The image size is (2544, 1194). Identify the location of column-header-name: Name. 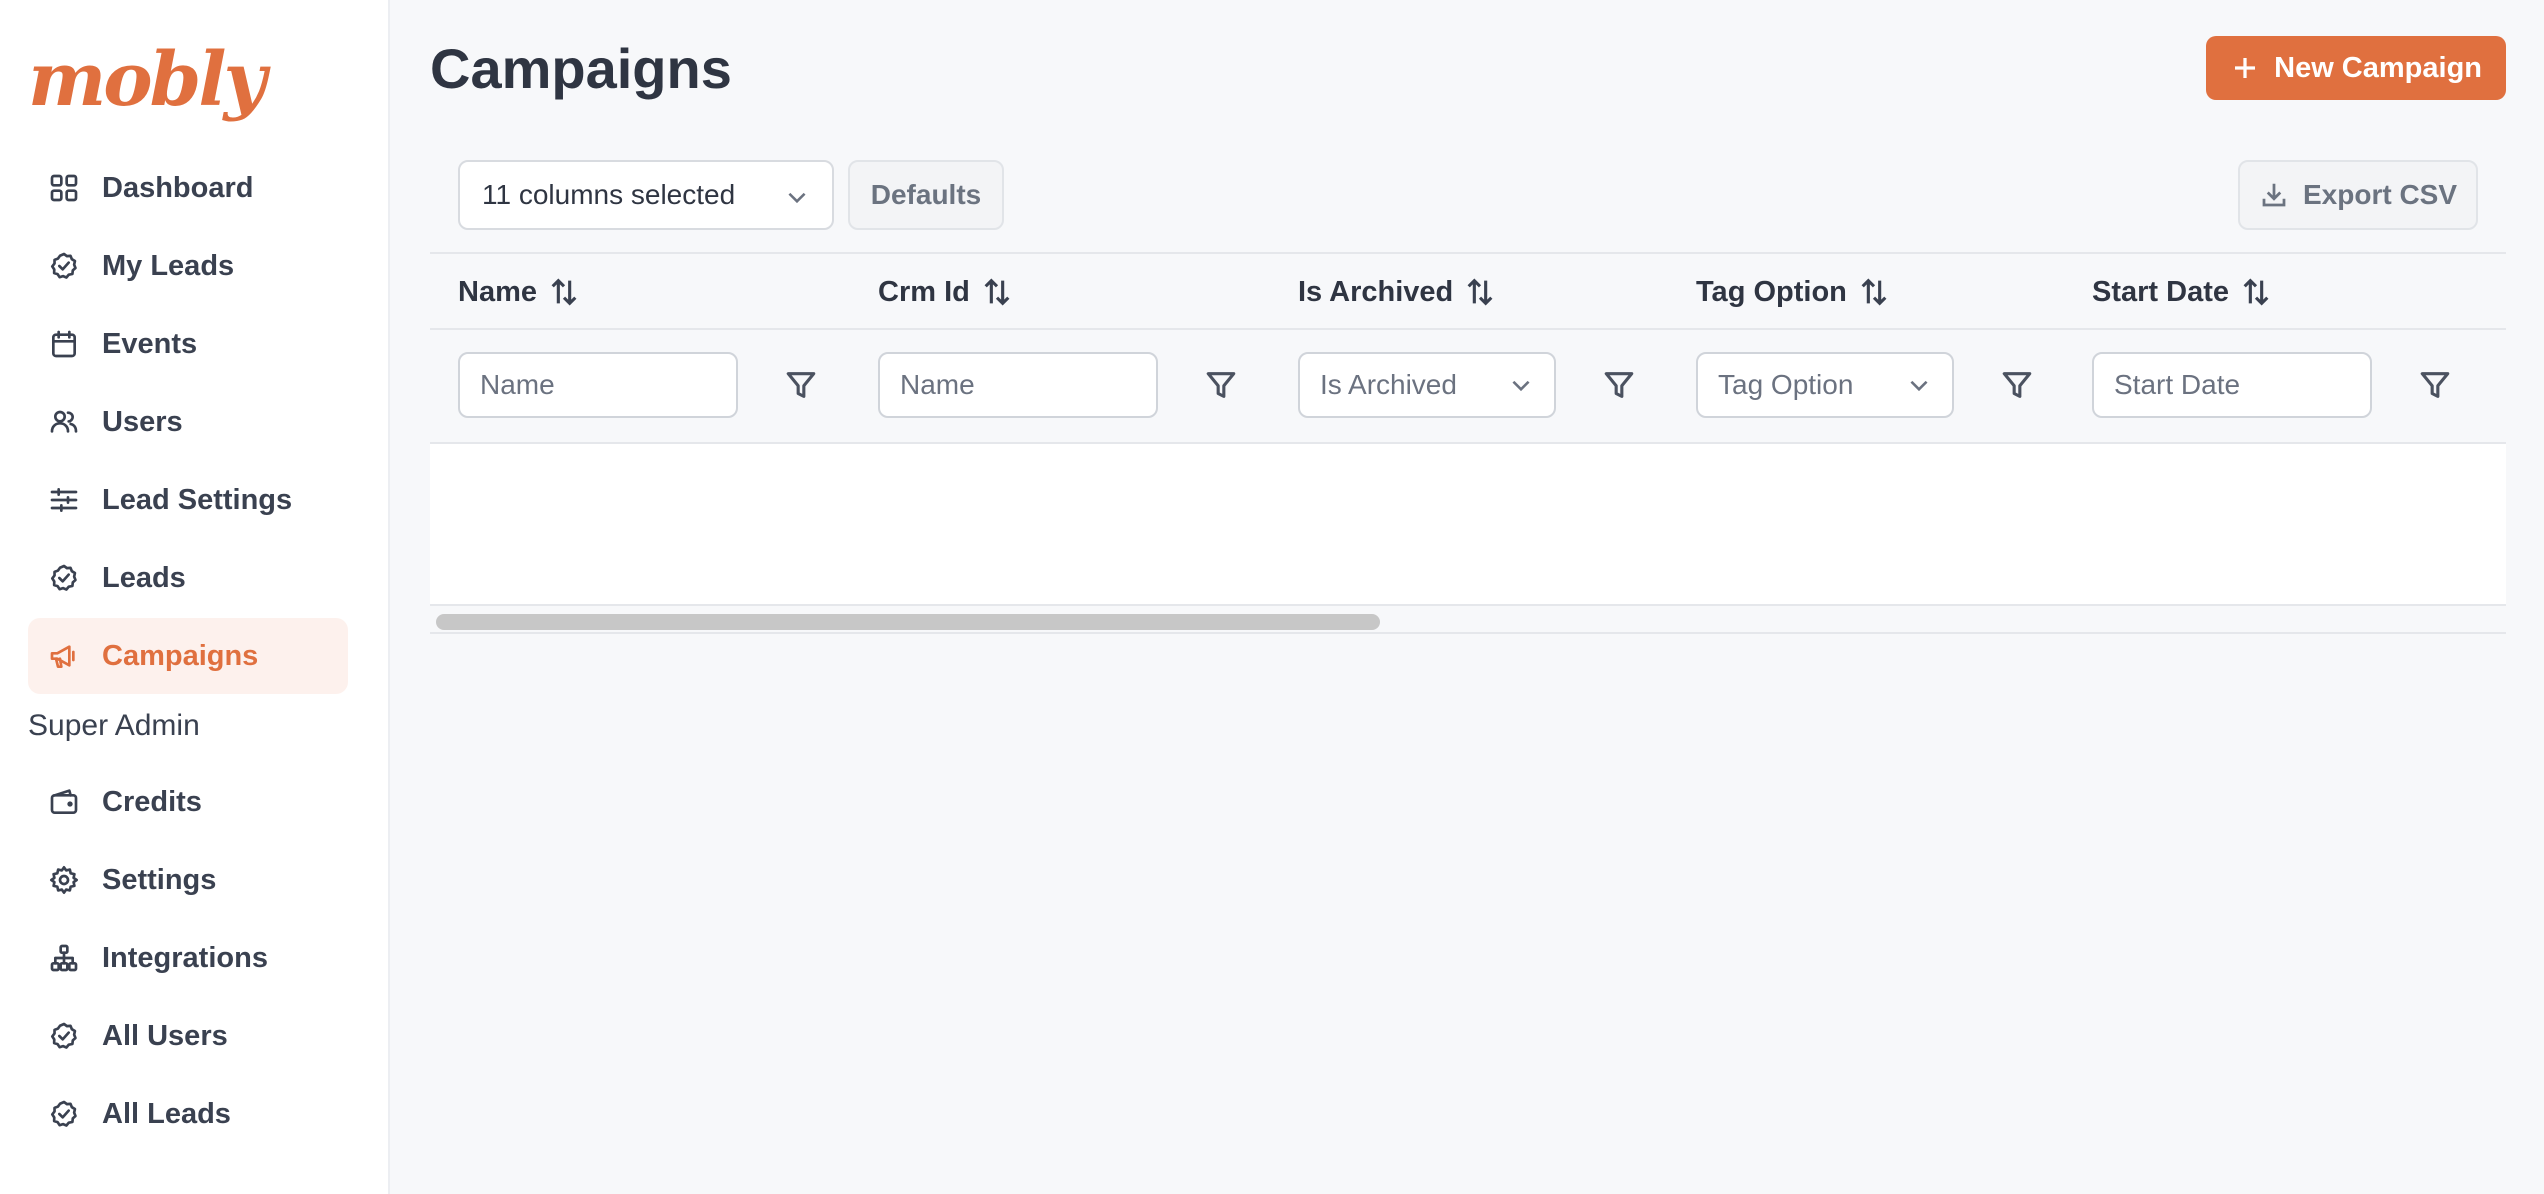
(519, 292).